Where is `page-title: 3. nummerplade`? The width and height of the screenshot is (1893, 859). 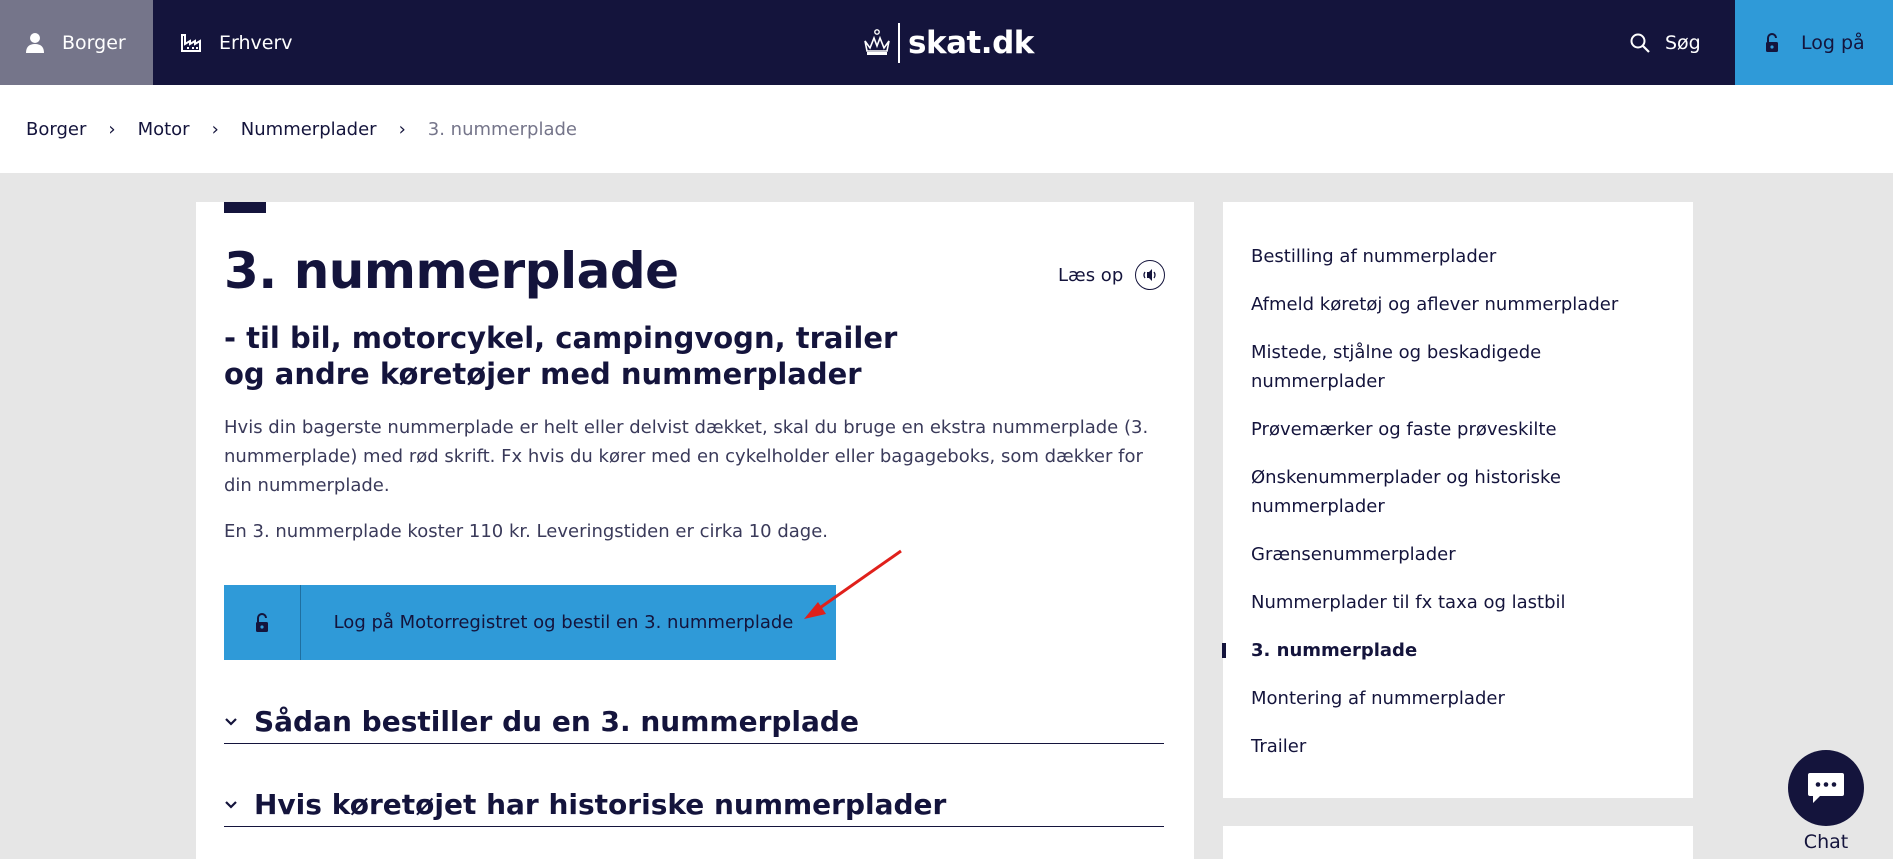
page-title: 3. nummerplade is located at coordinates (451, 271).